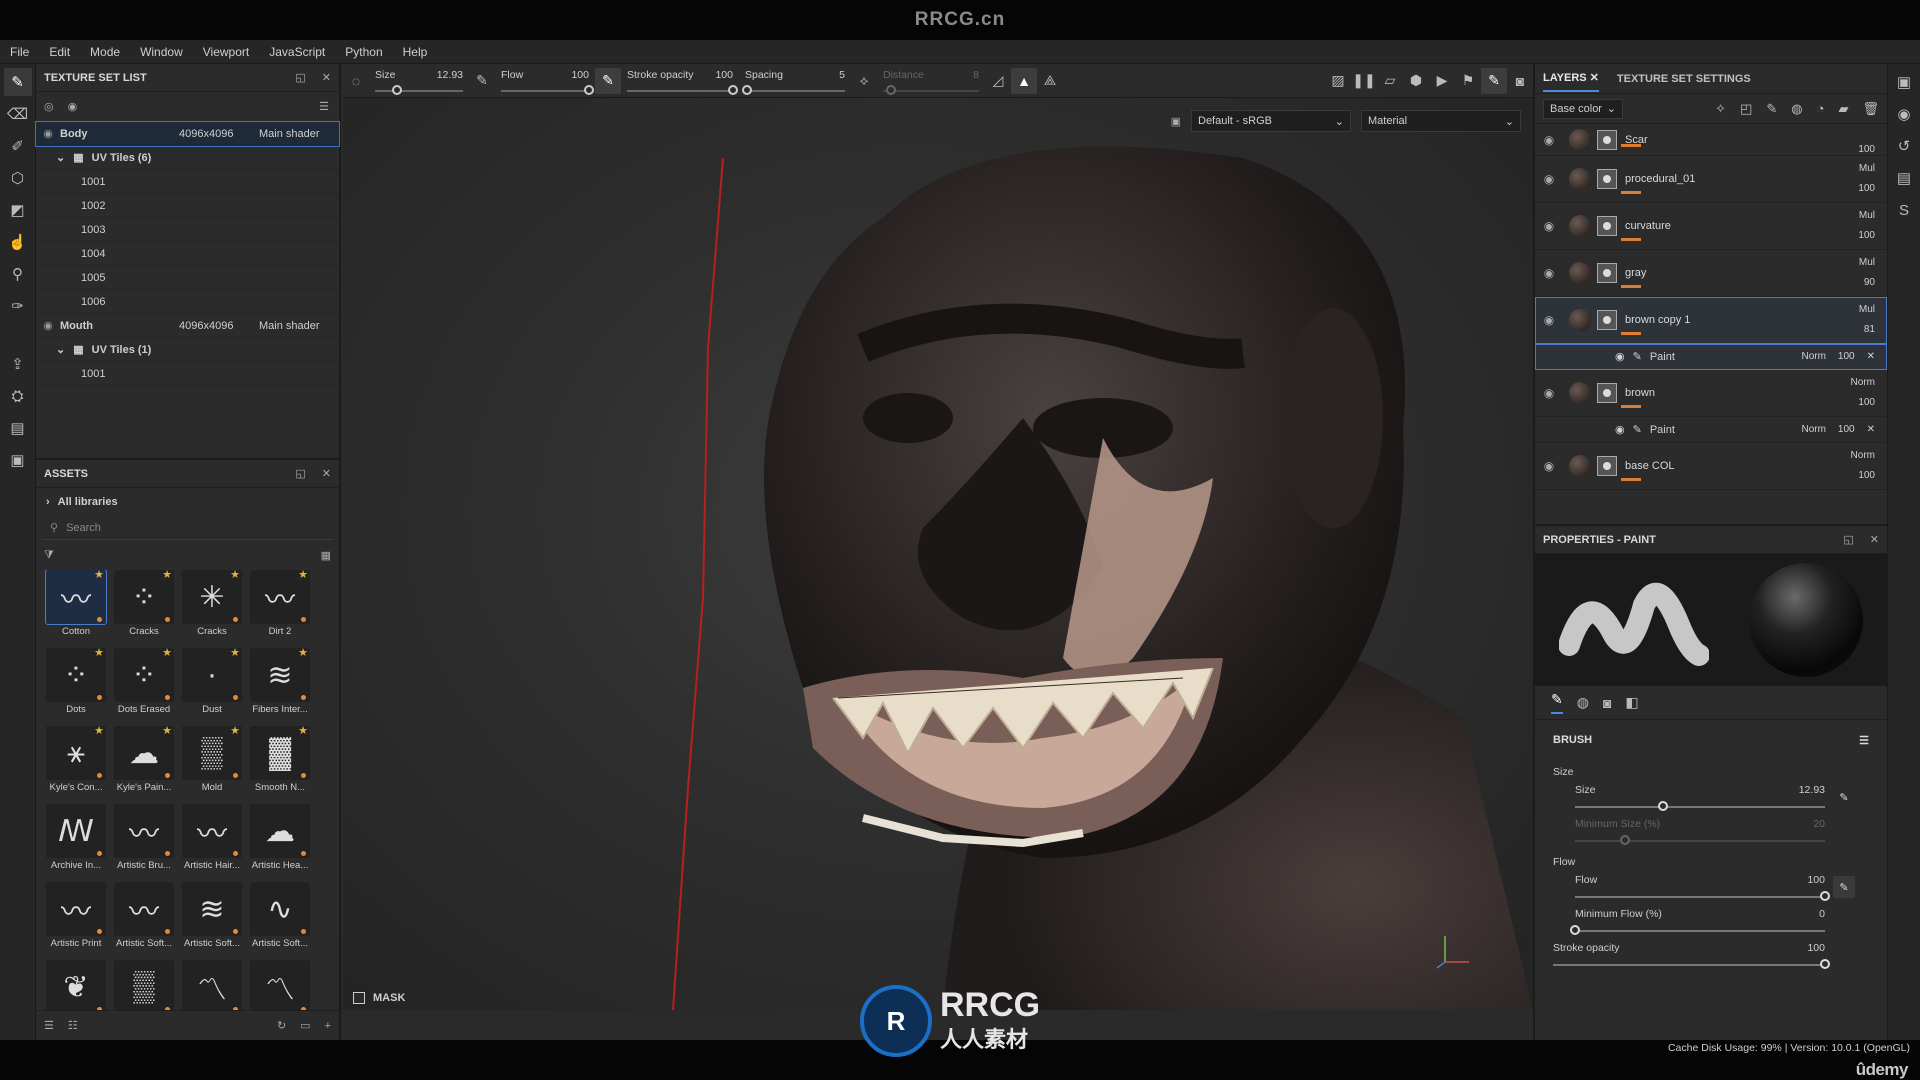 This screenshot has height=1080, width=1920. Describe the element at coordinates (1631, 702) in the screenshot. I see `material-tab-icon: ◧` at that location.